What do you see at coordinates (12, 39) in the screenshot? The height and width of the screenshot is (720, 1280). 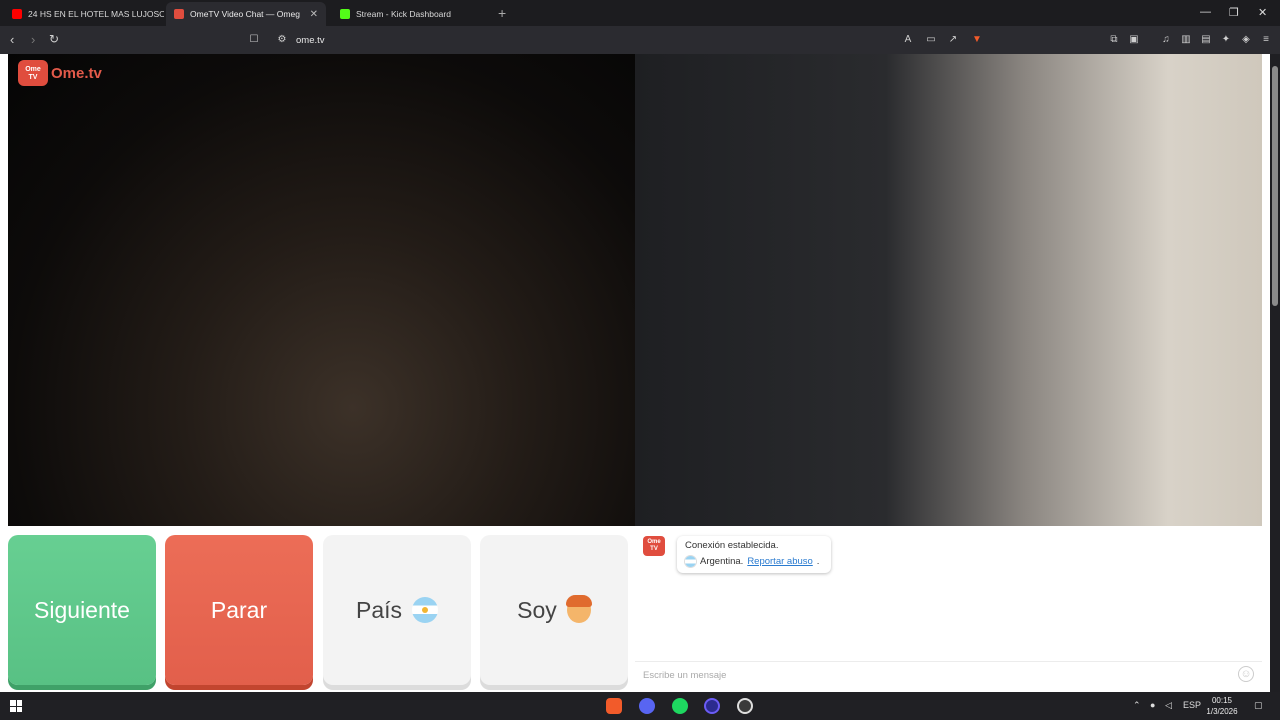 I see `back-icon: ‹` at bounding box center [12, 39].